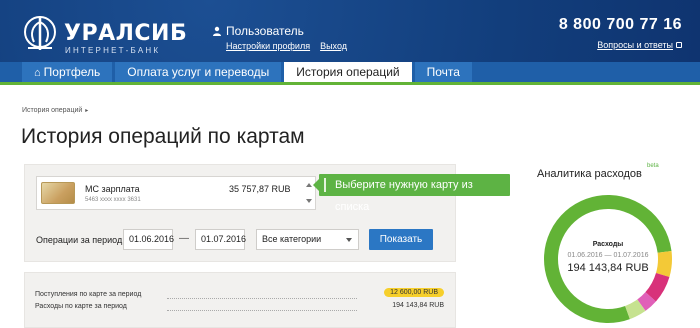  Describe the element at coordinates (635, 45) in the screenshot. I see `faq-link: Вопросы и ответы` at that location.